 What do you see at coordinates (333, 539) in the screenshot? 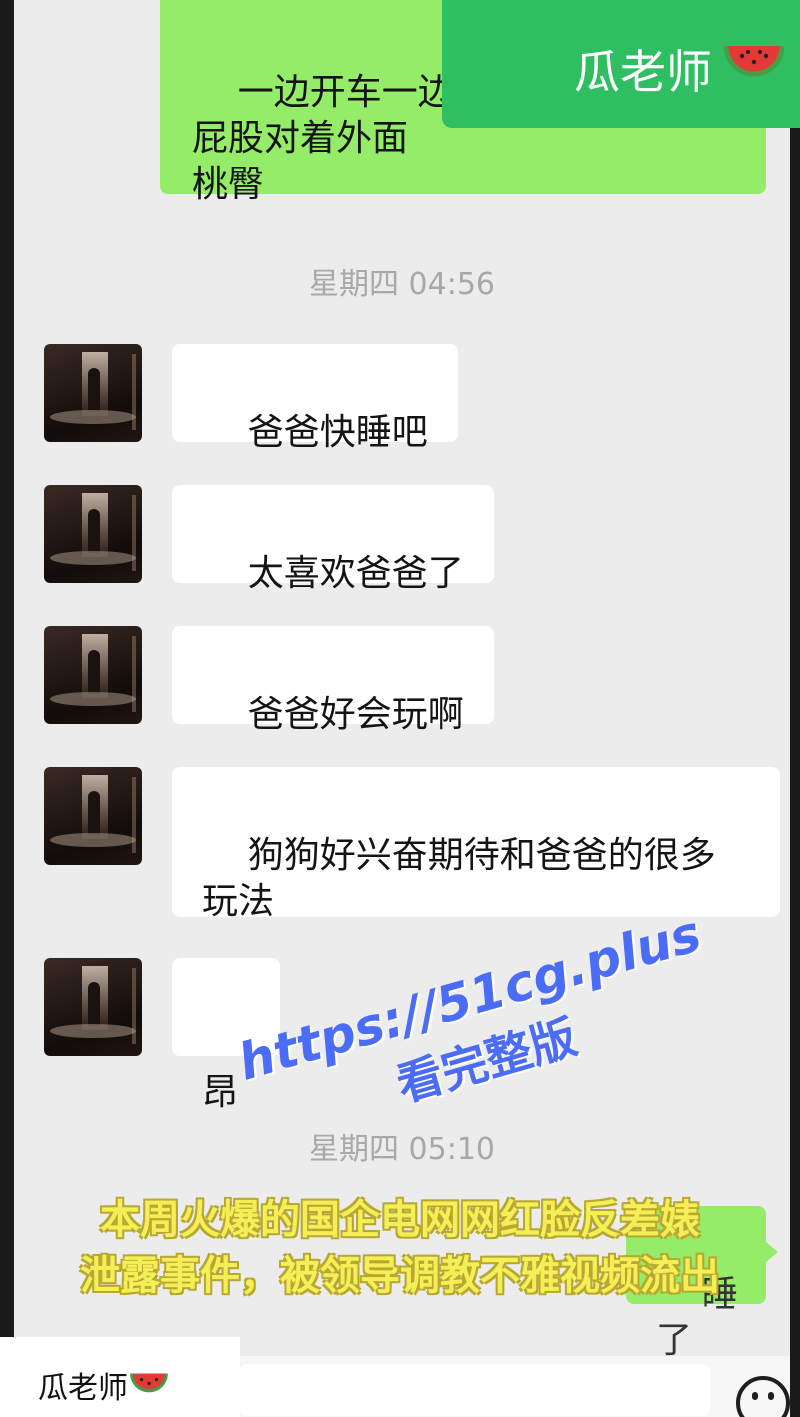
I see `incoming-message-bubble: 太喜欢爸爸了` at bounding box center [333, 539].